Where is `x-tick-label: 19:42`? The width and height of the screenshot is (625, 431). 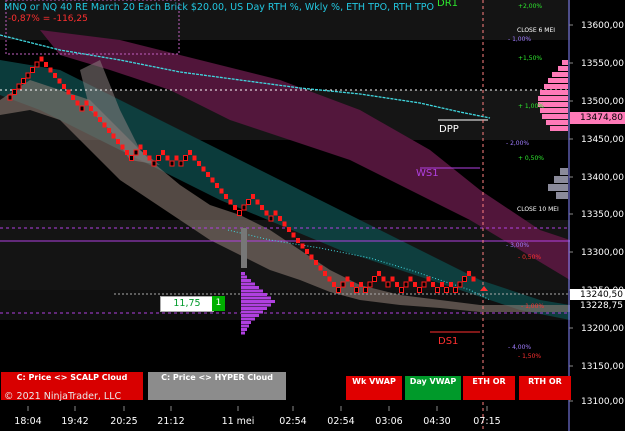 x-tick-label: 19:42 is located at coordinates (74, 421).